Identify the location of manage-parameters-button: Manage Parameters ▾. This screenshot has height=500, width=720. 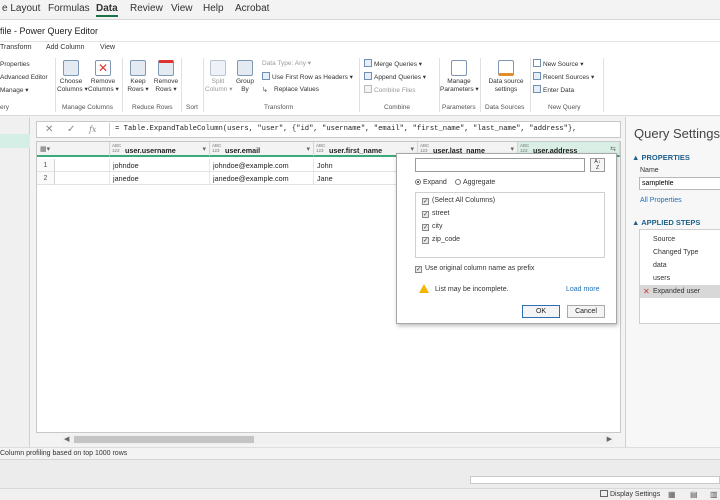
(459, 77).